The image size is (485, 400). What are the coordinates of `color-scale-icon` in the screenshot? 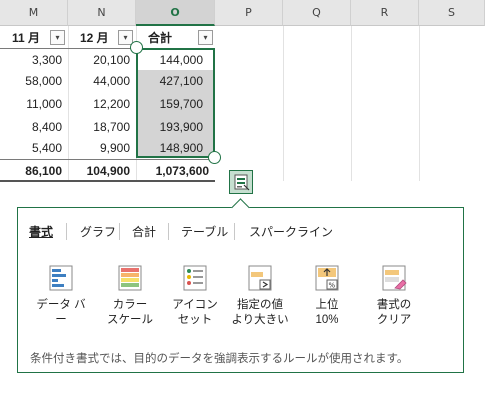 It's located at (130, 278).